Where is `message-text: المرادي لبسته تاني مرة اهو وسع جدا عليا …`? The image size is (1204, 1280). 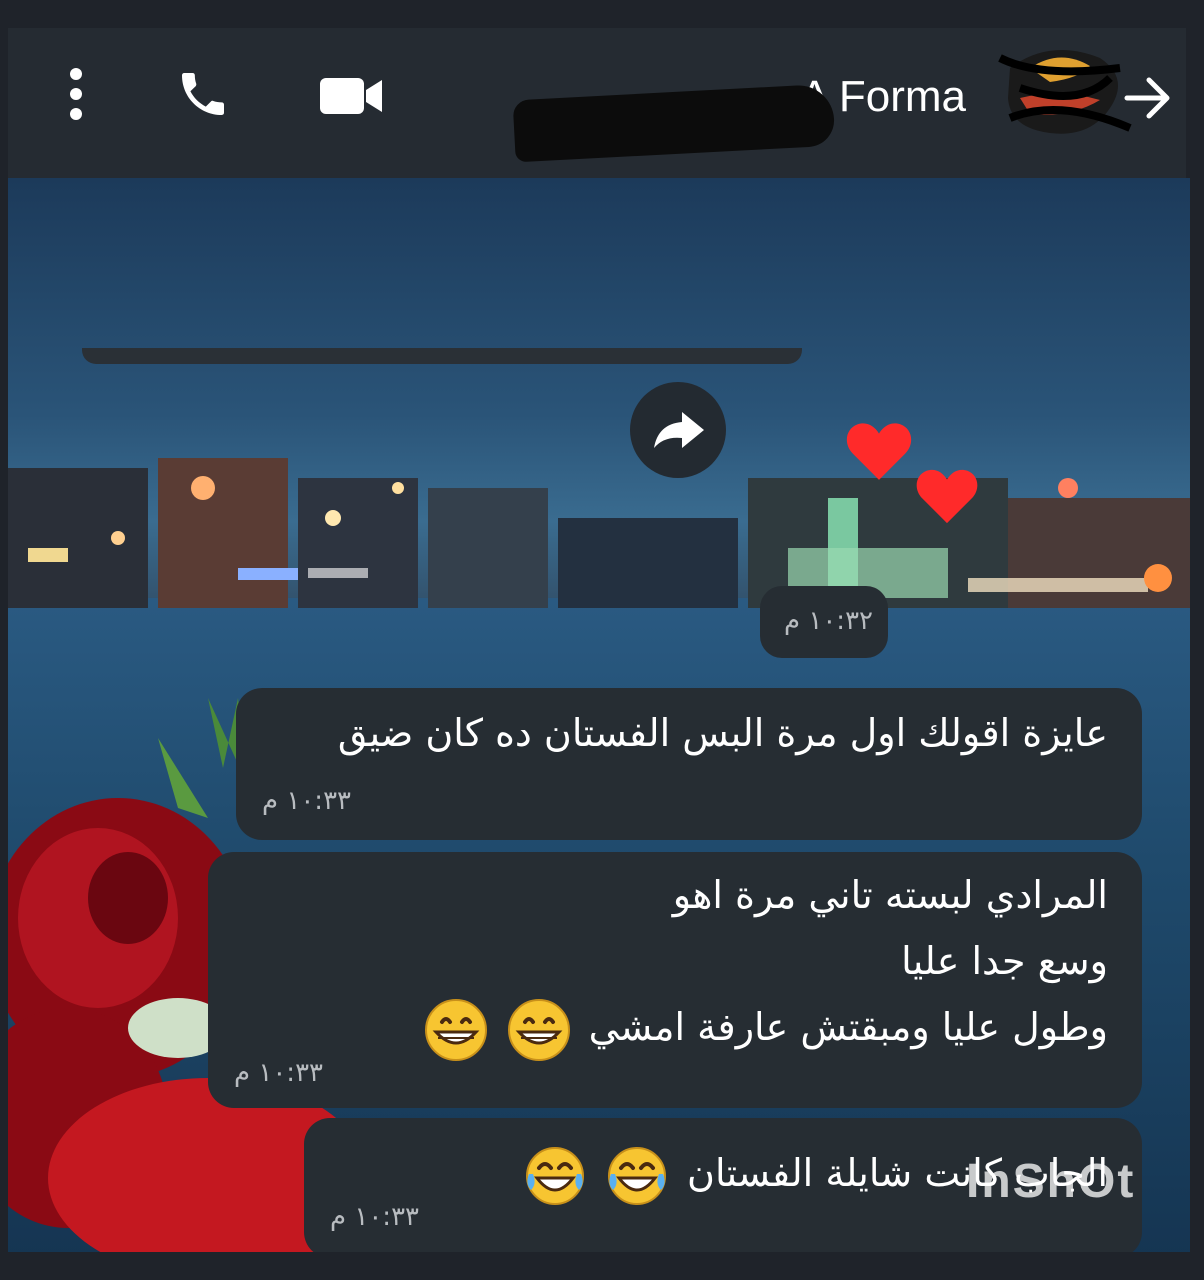
message-text: المرادي لبسته تاني مرة اهو وسع جدا عليا … is located at coordinates (766, 962).